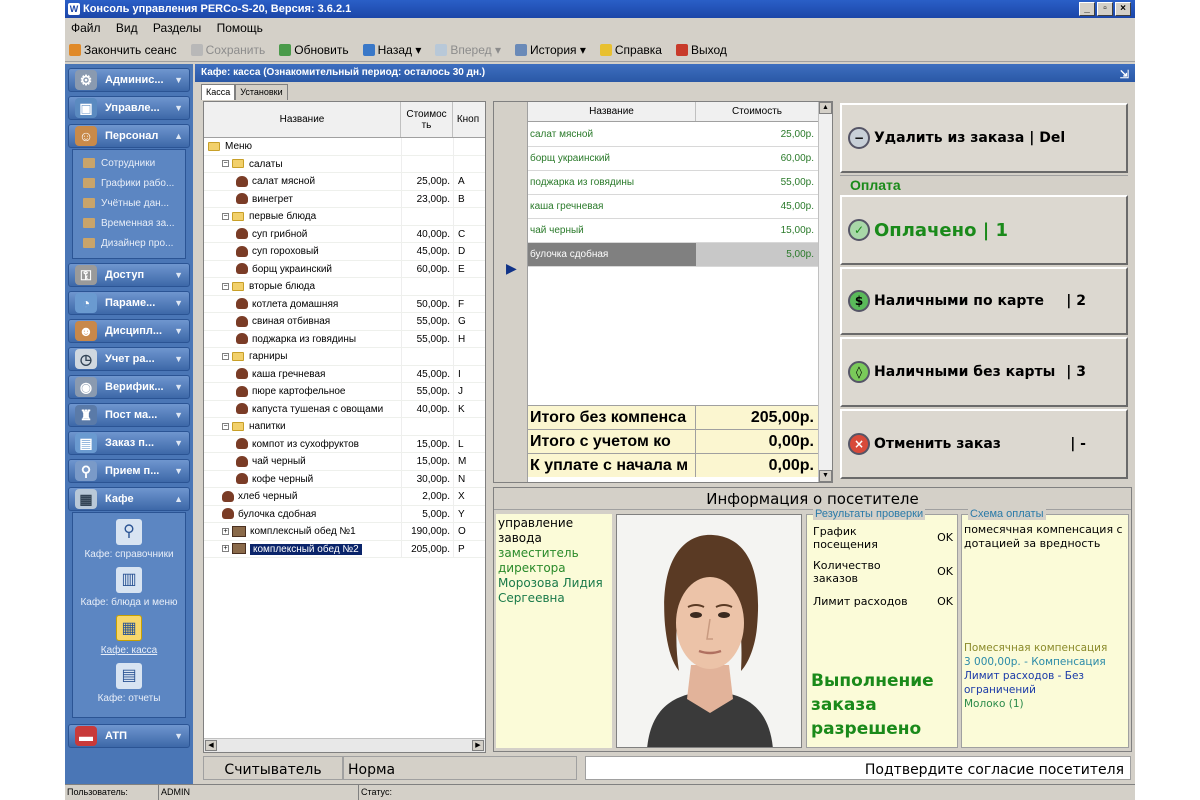 This screenshot has height=800, width=1200. Describe the element at coordinates (129, 736) in the screenshot. I see `sidebar-item-atp: ▬ АТП ▼` at that location.